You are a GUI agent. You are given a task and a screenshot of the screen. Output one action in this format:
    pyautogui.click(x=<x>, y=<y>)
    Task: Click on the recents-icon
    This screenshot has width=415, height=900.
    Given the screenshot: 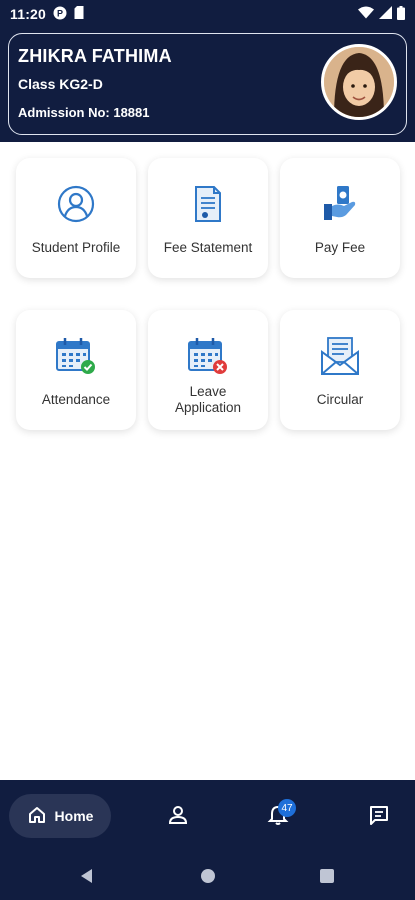 What is the action you would take?
    pyautogui.click(x=327, y=878)
    